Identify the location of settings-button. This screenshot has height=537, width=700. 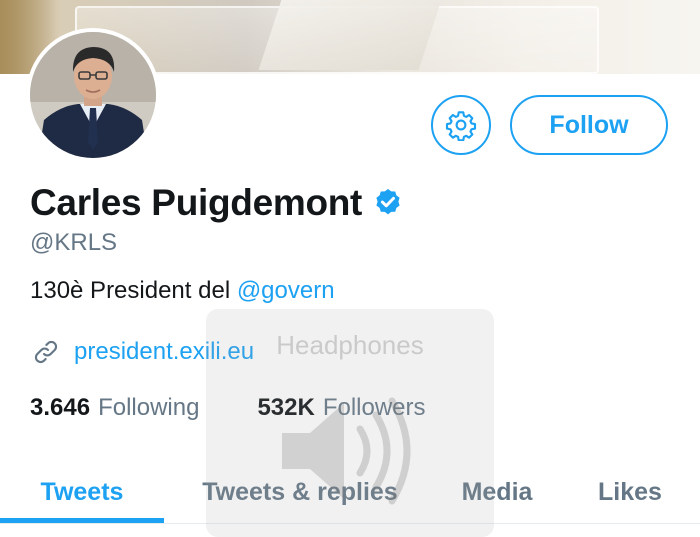
(461, 125).